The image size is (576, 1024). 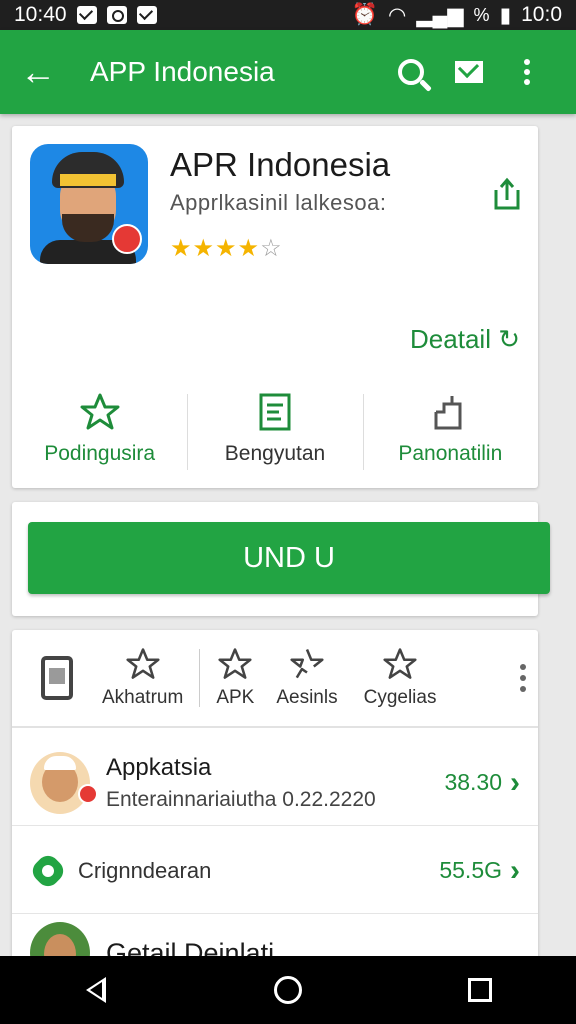 I want to click on battery-percent: %, so click(x=481, y=14).